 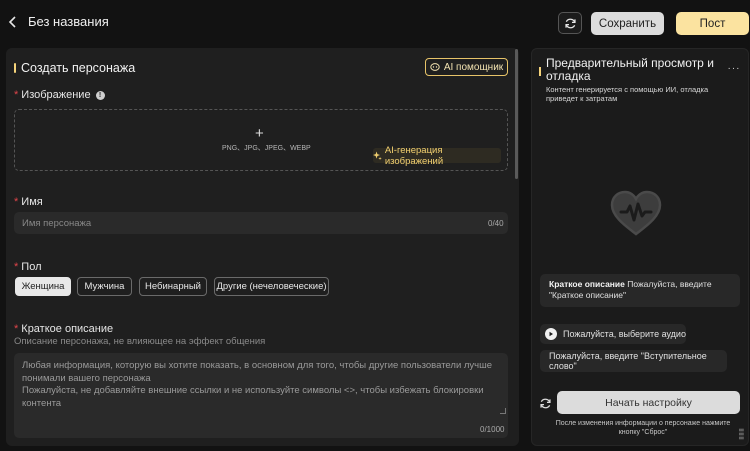 I want to click on textarea-resize-handle, so click(x=503, y=411).